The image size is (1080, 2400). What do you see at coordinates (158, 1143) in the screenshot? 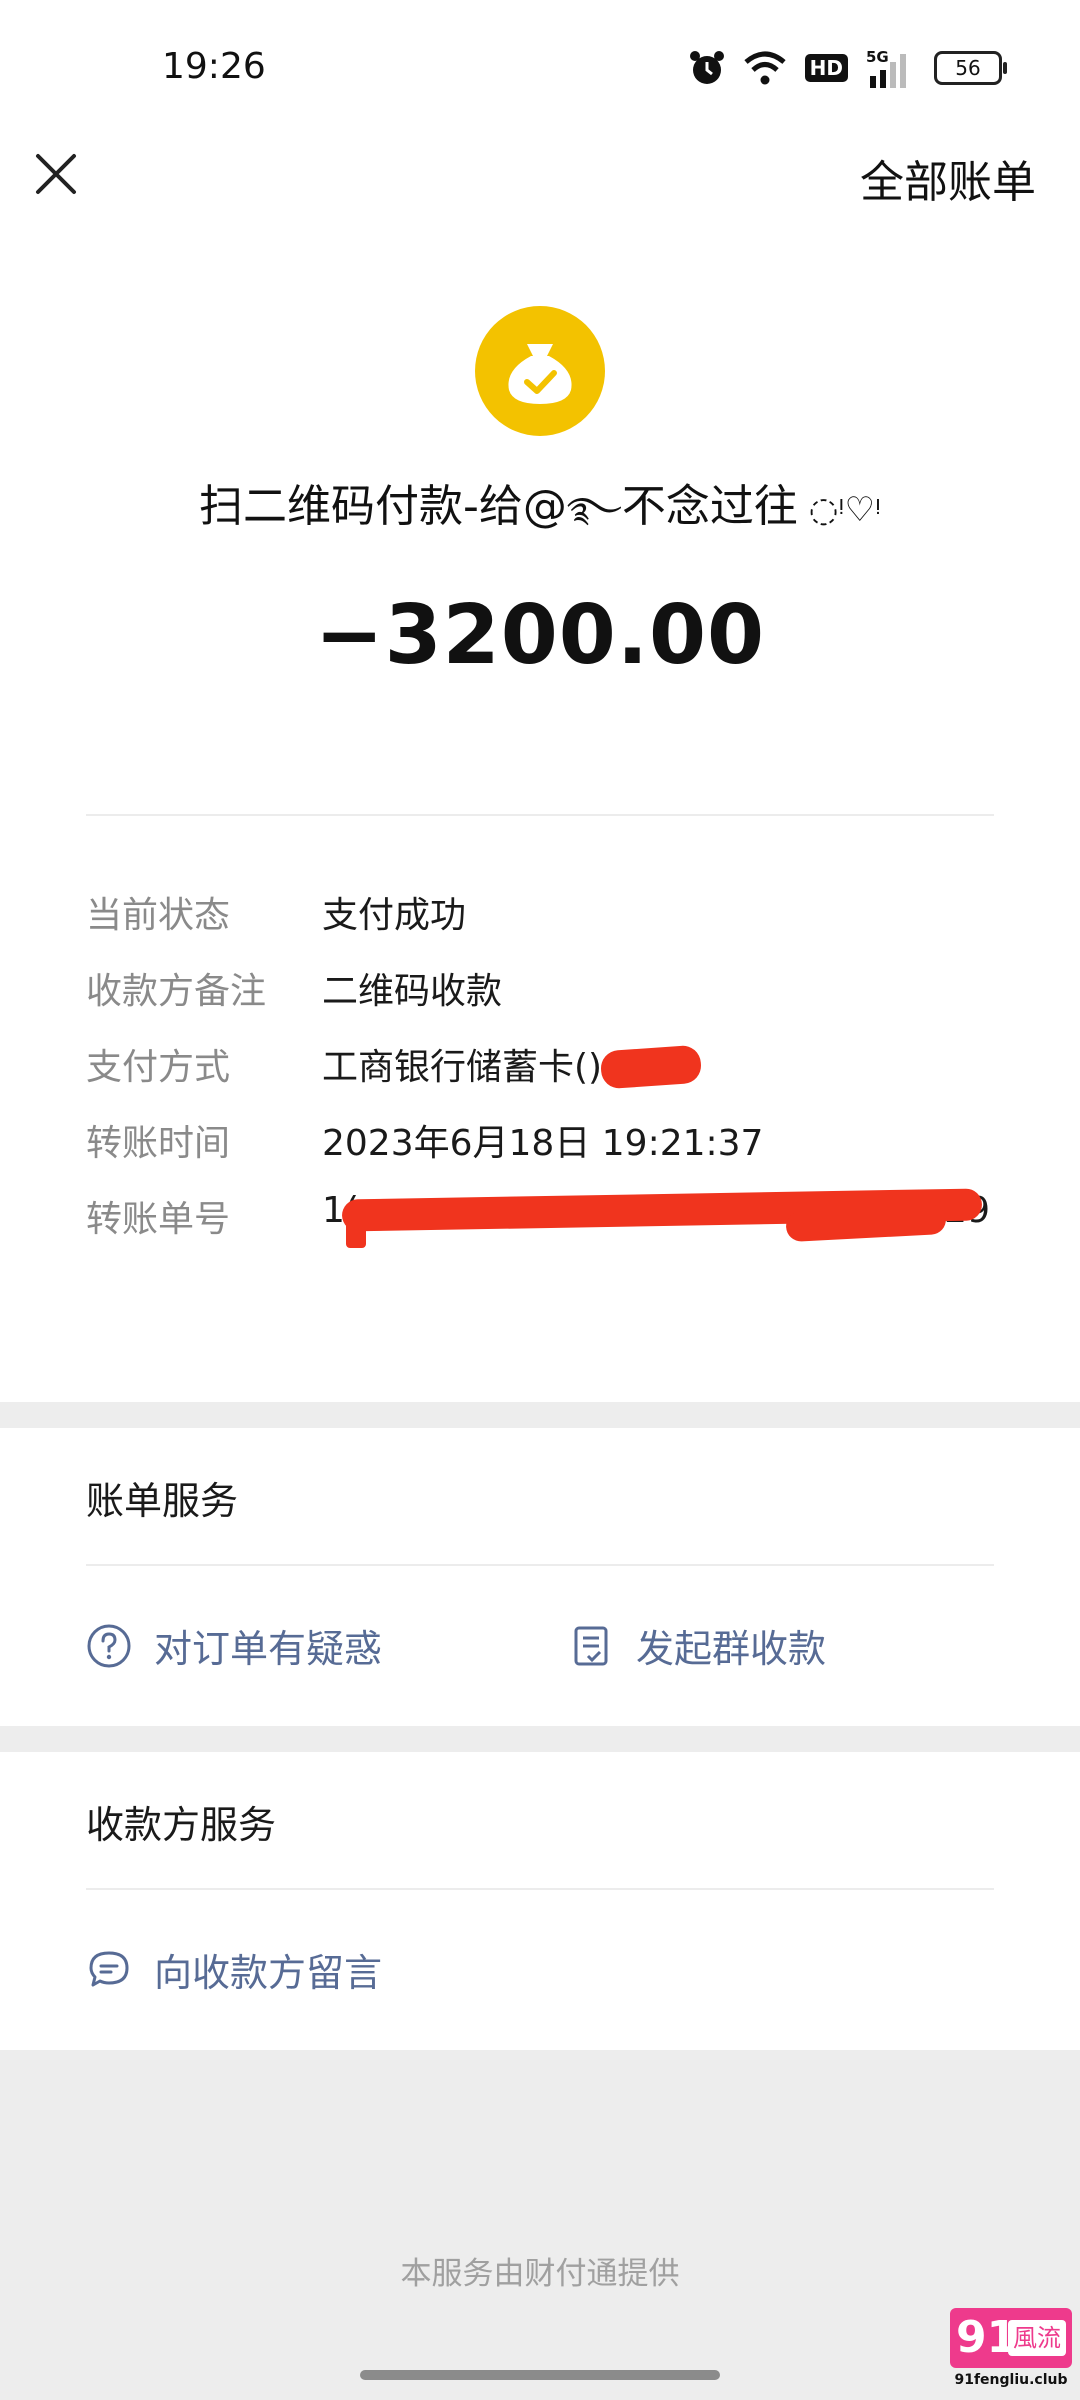
I see `detail-label: 转账时间` at bounding box center [158, 1143].